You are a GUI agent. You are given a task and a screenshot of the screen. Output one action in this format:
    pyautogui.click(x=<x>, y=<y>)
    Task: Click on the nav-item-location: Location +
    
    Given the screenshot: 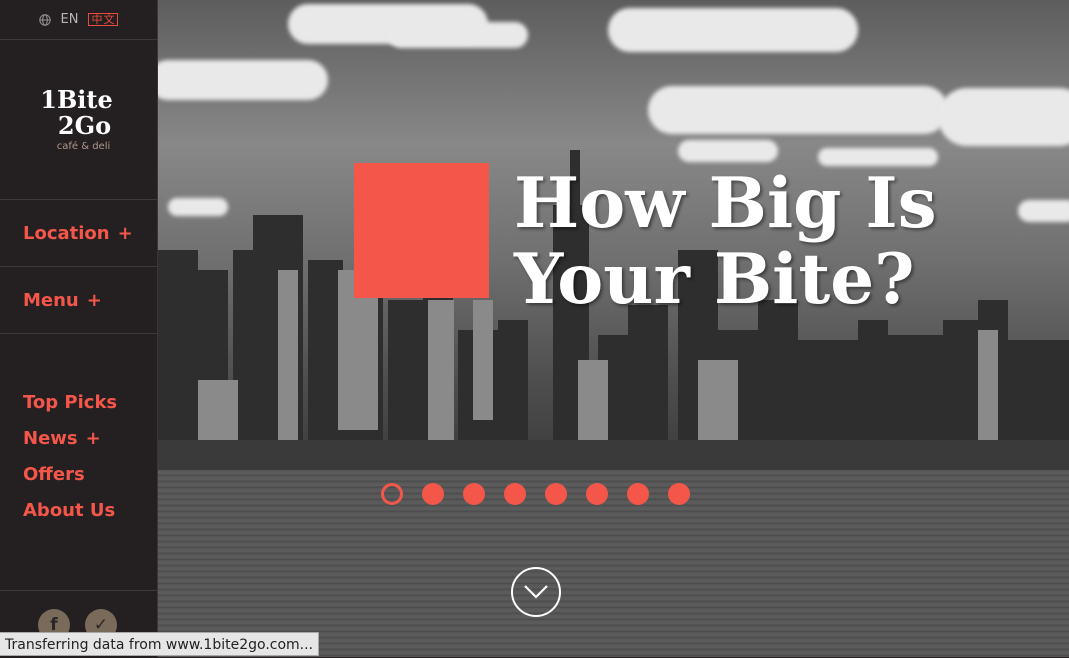 What is the action you would take?
    pyautogui.click(x=78, y=233)
    